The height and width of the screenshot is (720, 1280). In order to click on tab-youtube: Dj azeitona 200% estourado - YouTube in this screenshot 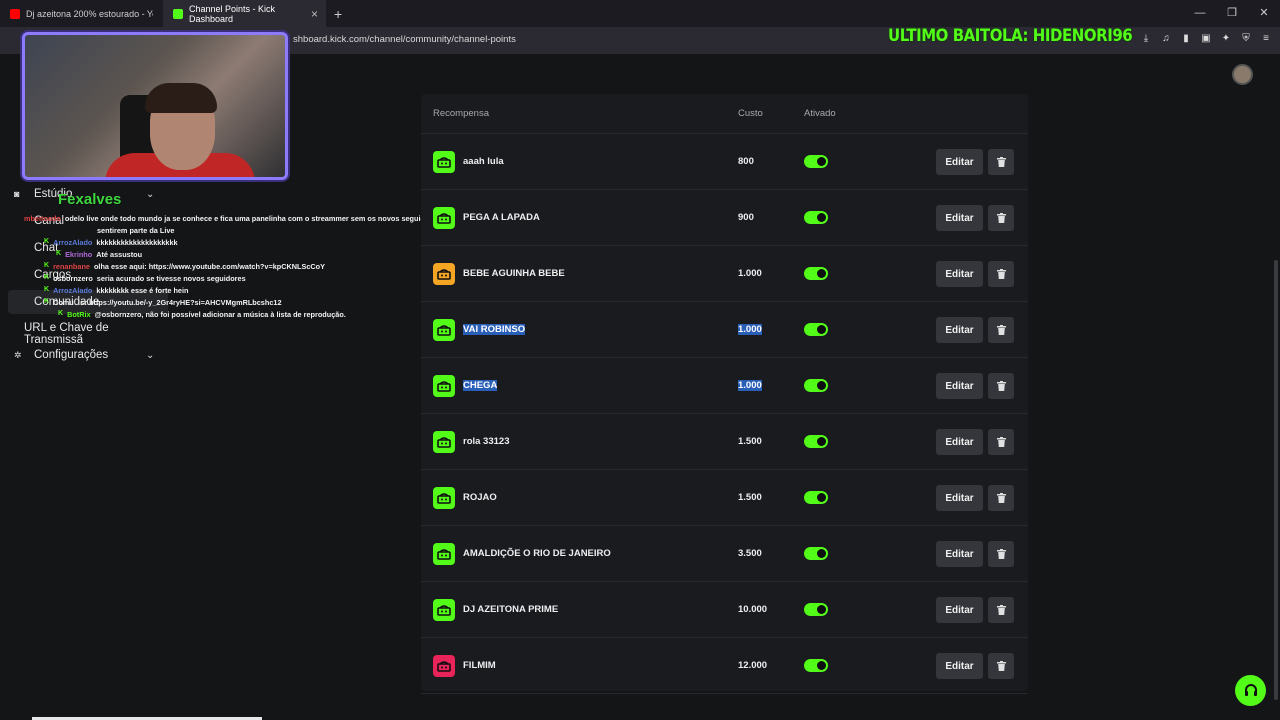, I will do `click(81, 13)`.